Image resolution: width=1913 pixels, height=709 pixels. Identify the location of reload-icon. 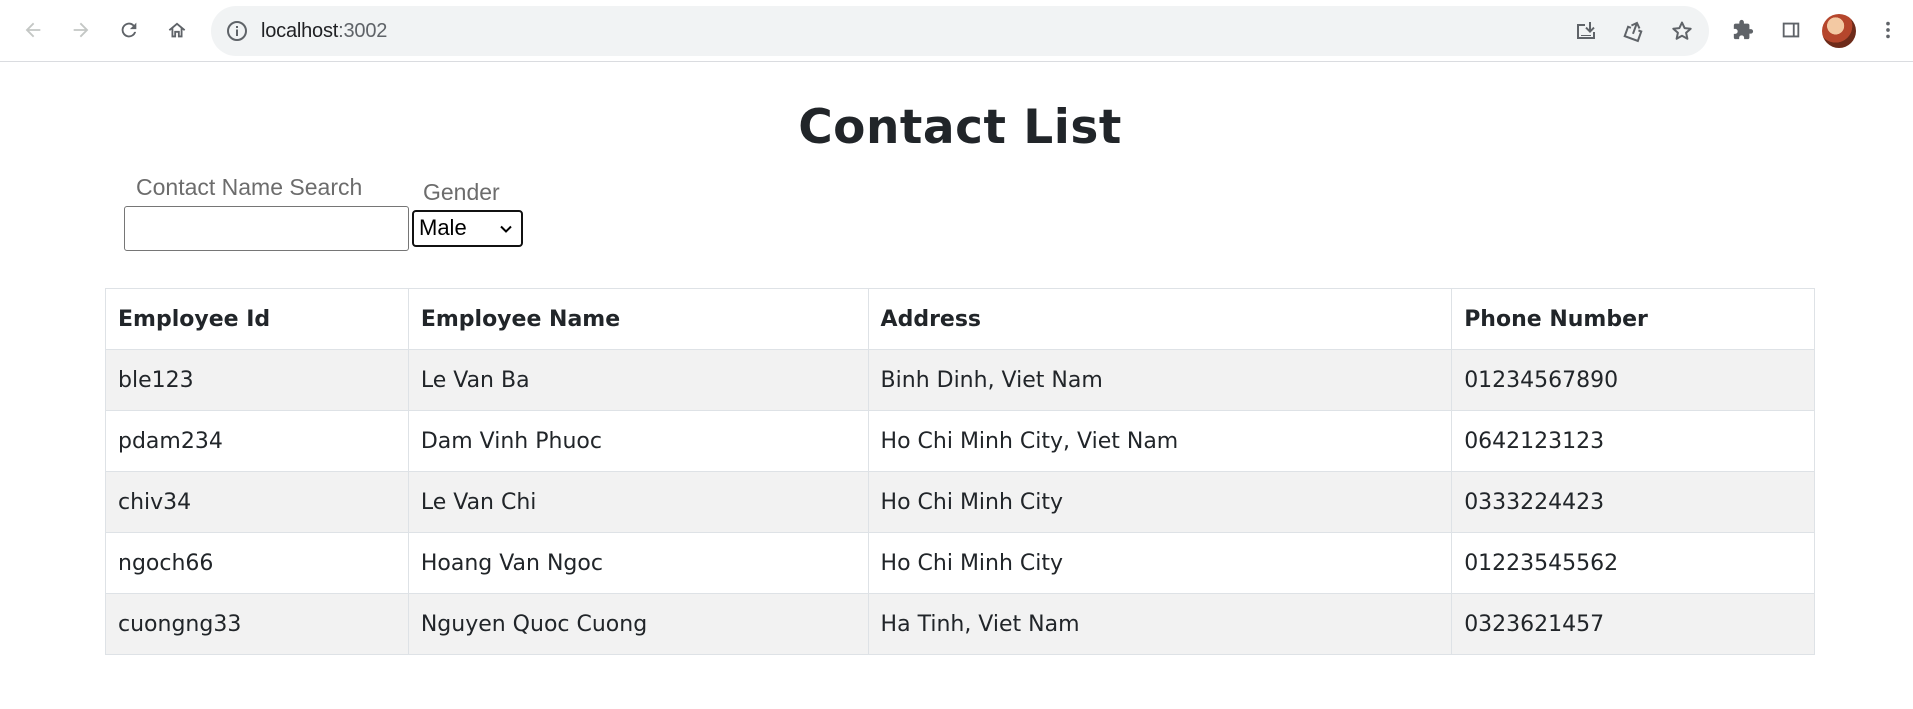
(129, 30).